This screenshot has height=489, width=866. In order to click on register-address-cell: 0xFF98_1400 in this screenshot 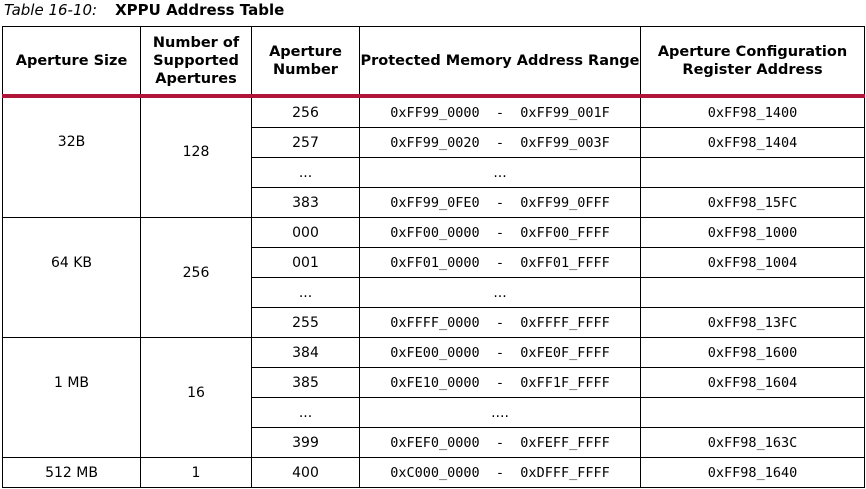, I will do `click(752, 111)`.